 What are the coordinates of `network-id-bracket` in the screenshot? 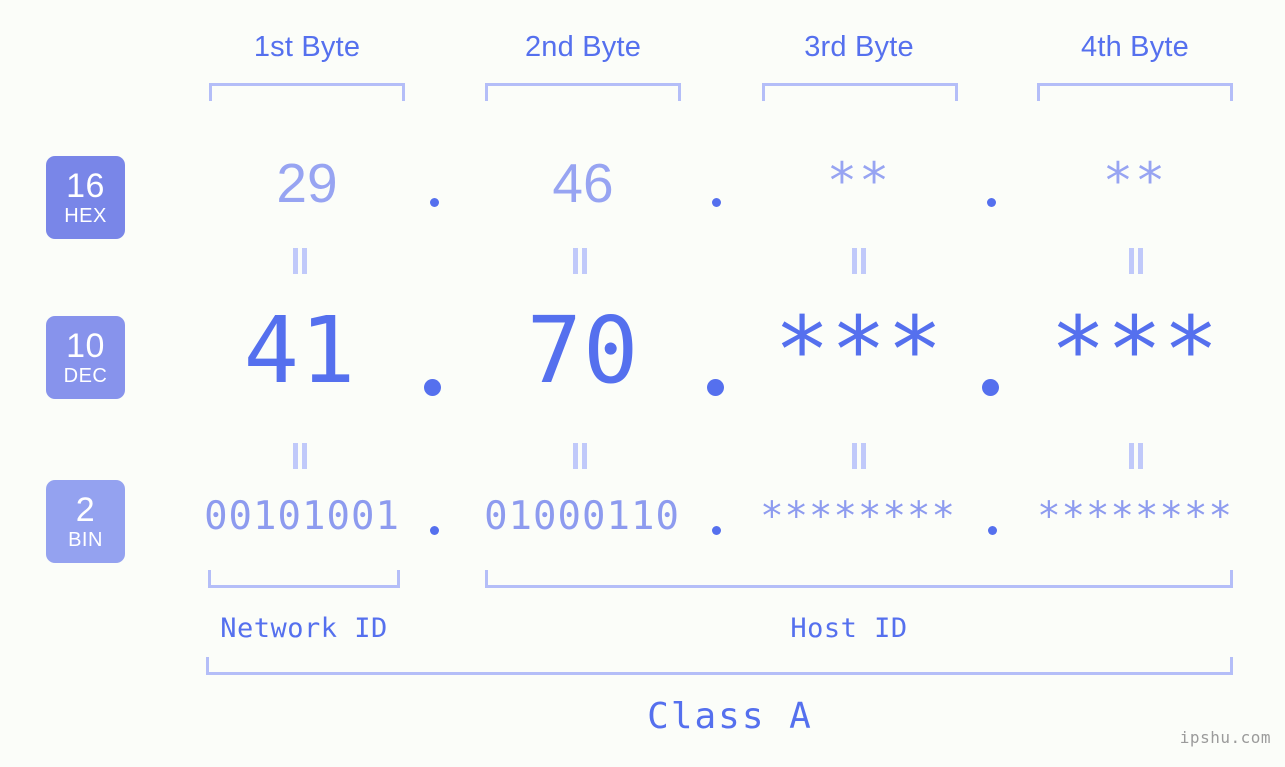 It's located at (304, 579).